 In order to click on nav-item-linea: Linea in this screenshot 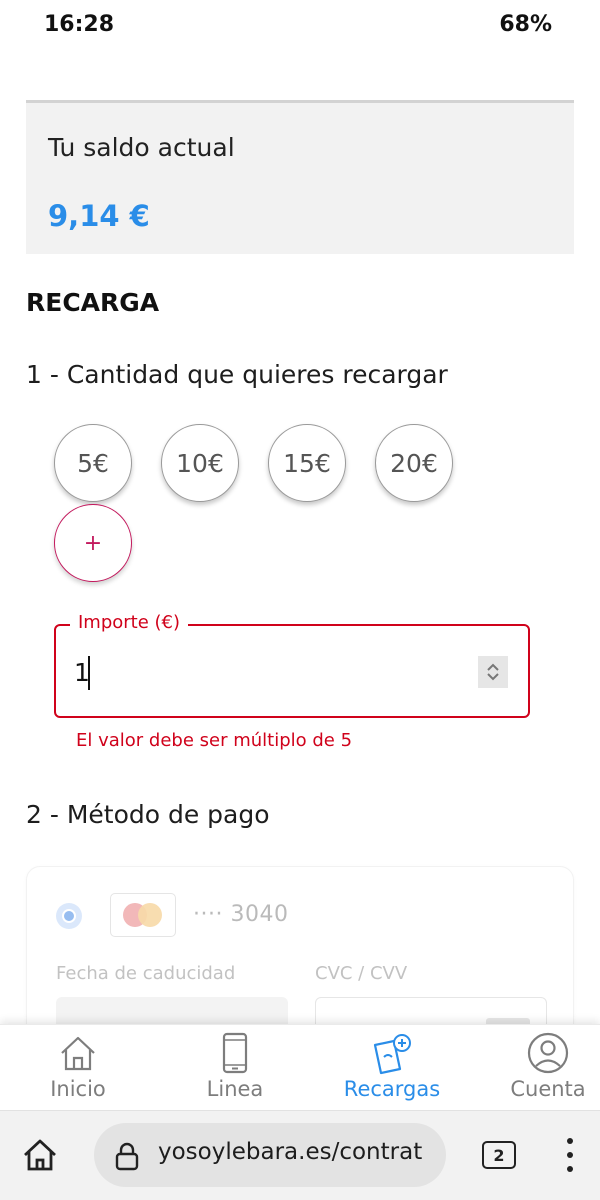, I will do `click(235, 1068)`.